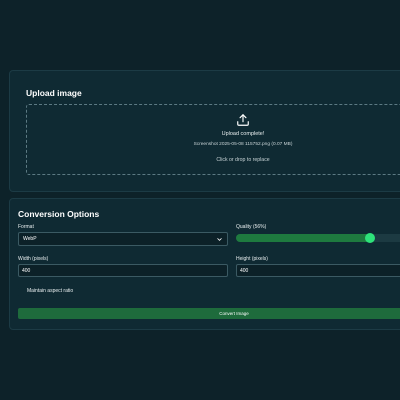 The height and width of the screenshot is (400, 400). Describe the element at coordinates (30, 239) in the screenshot. I see `format-select-value: WebP` at that location.